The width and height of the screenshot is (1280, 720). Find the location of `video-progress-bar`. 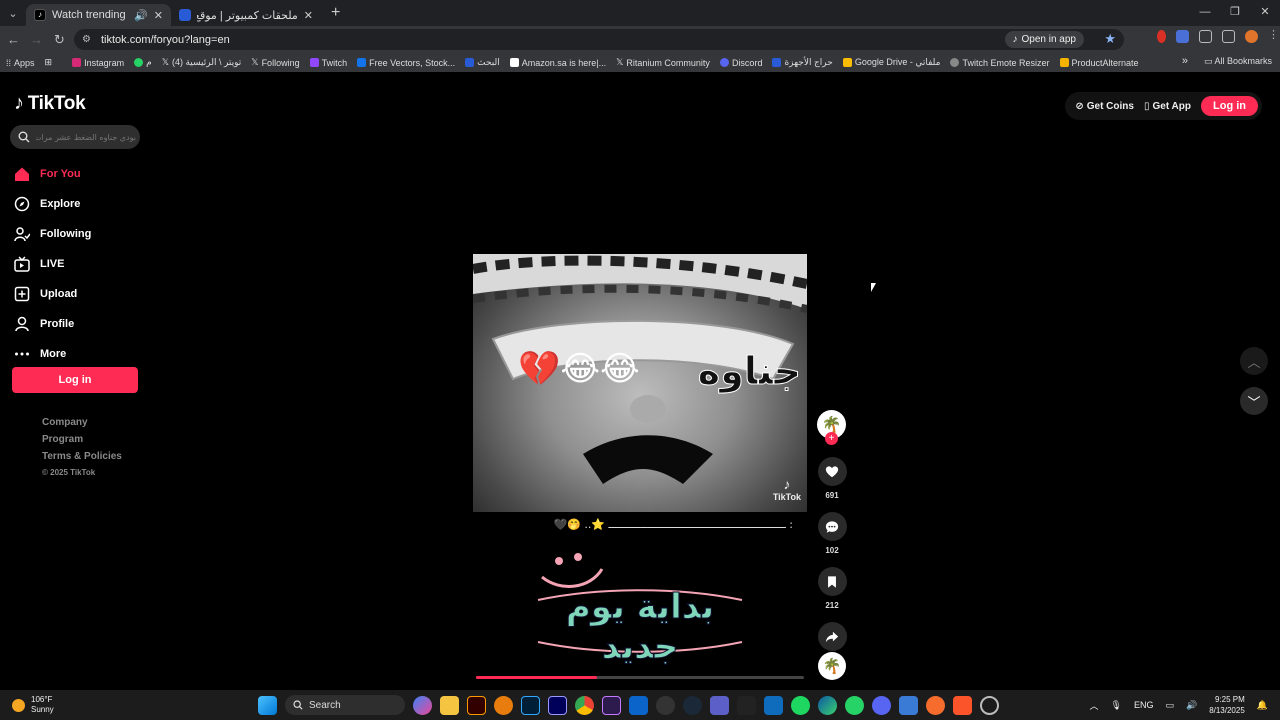

video-progress-bar is located at coordinates (640, 677).